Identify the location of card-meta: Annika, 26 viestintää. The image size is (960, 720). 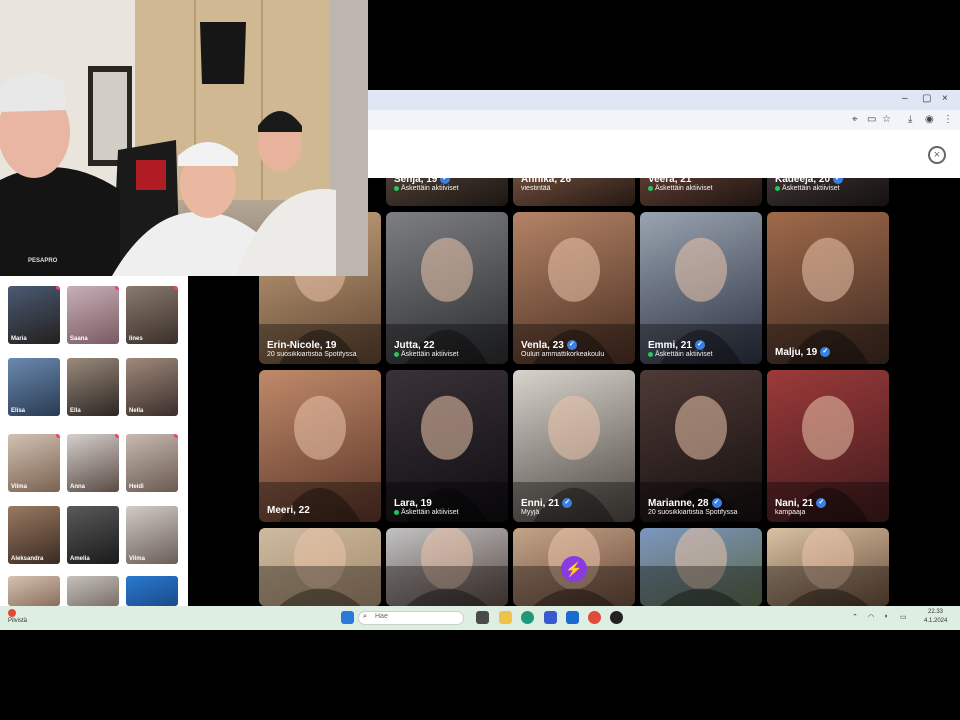
(576, 185).